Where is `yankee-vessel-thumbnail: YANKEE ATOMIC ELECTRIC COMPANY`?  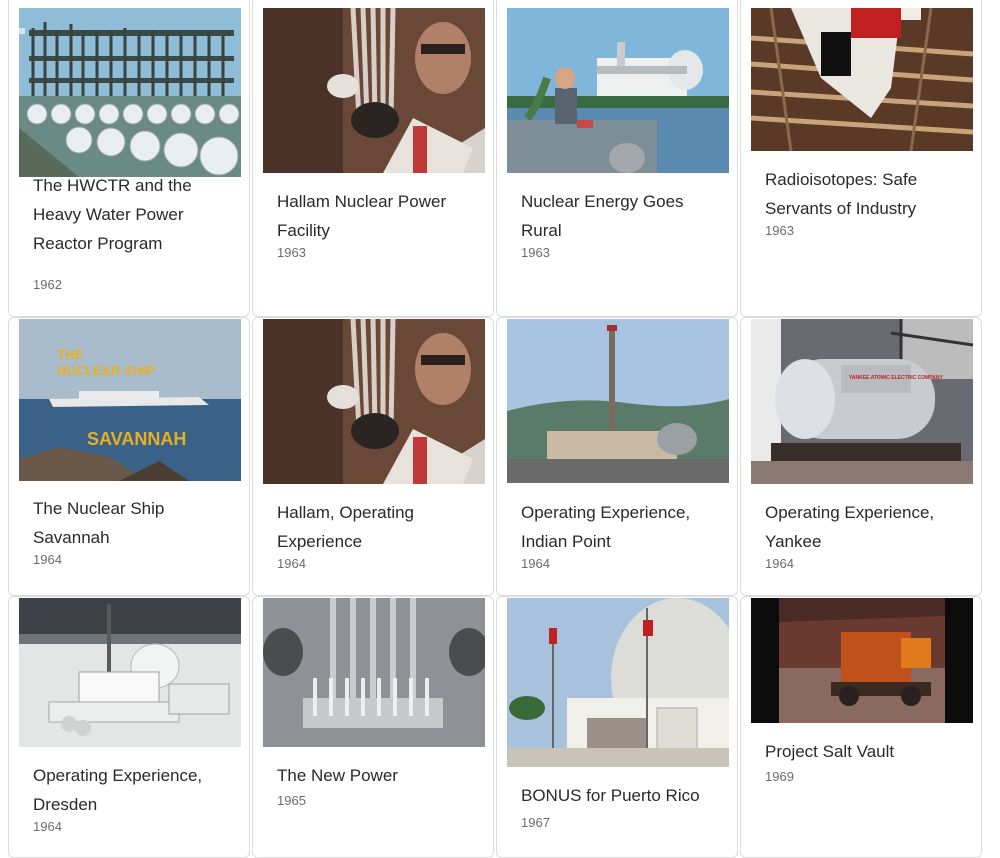 yankee-vessel-thumbnail: YANKEE ATOMIC ELECTRIC COMPANY is located at coordinates (862, 401).